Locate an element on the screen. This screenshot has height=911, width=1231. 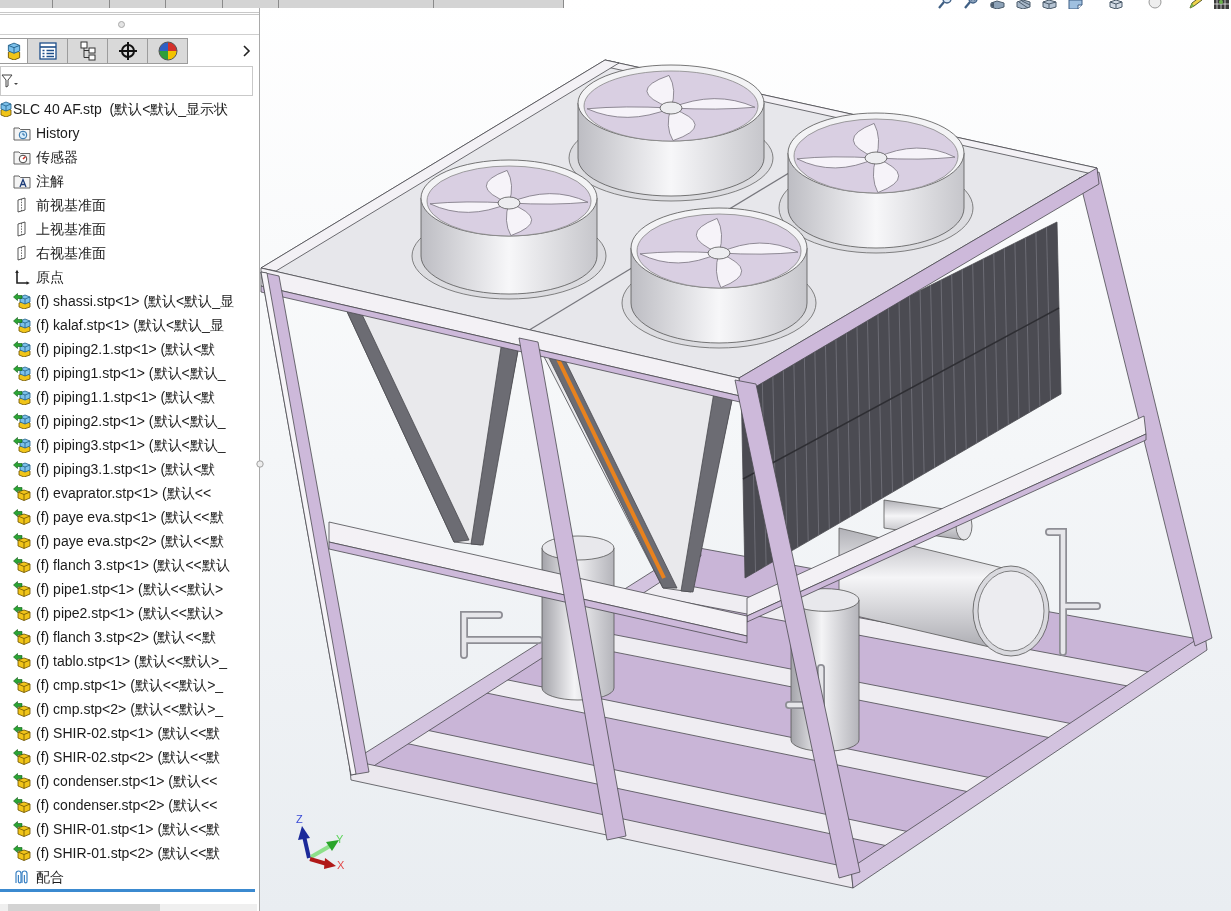
x-axis-arrow is located at coordinates (322, 863).